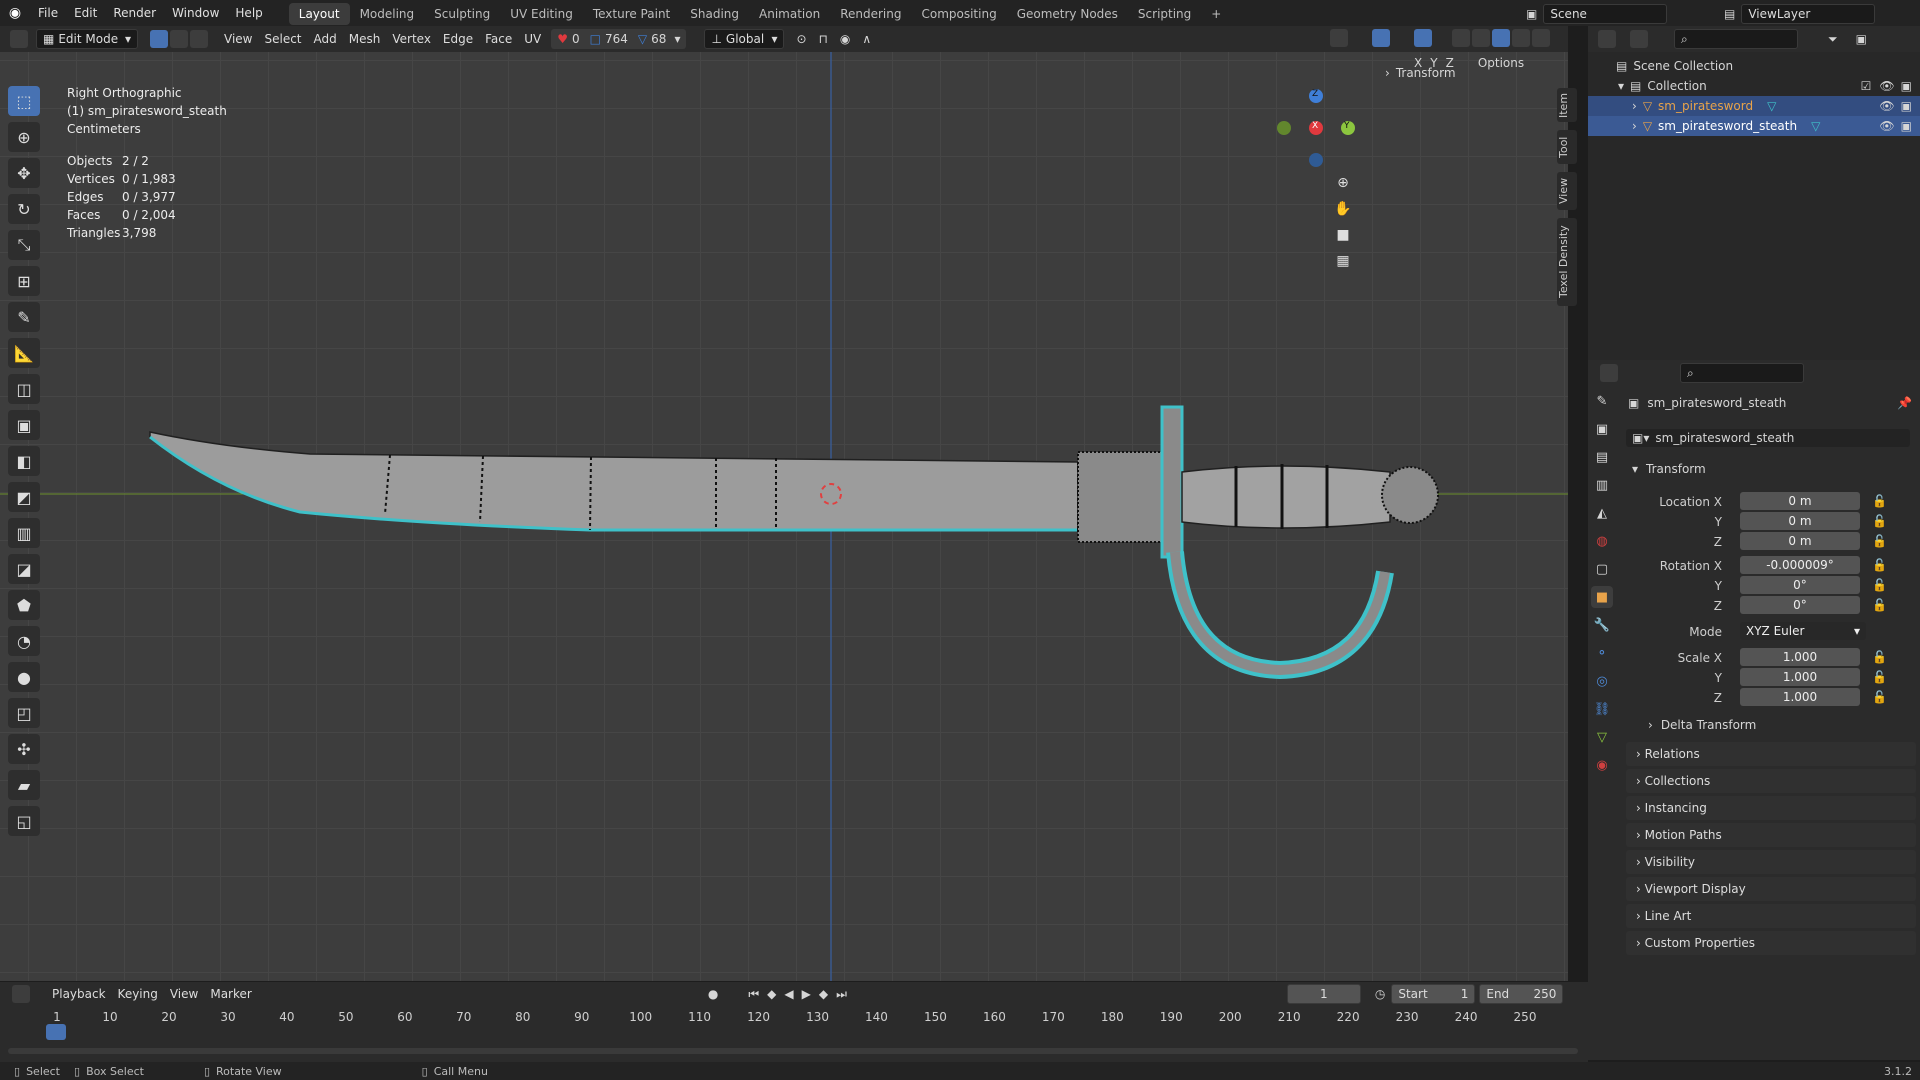 The height and width of the screenshot is (1080, 1920). I want to click on workspace-tab-sculpting: Sculpting, so click(462, 14).